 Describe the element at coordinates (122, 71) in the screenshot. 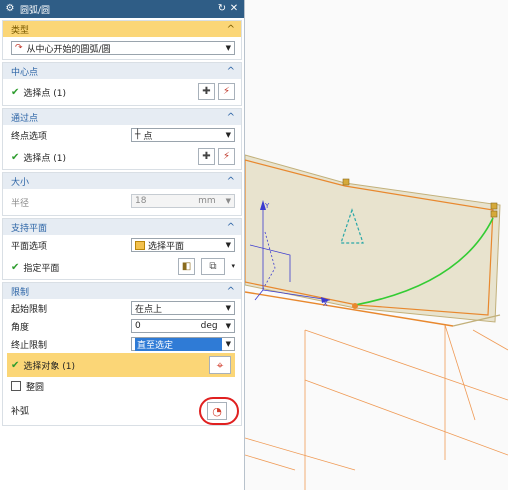

I see `section-center-point-header: 中心点 ^` at that location.